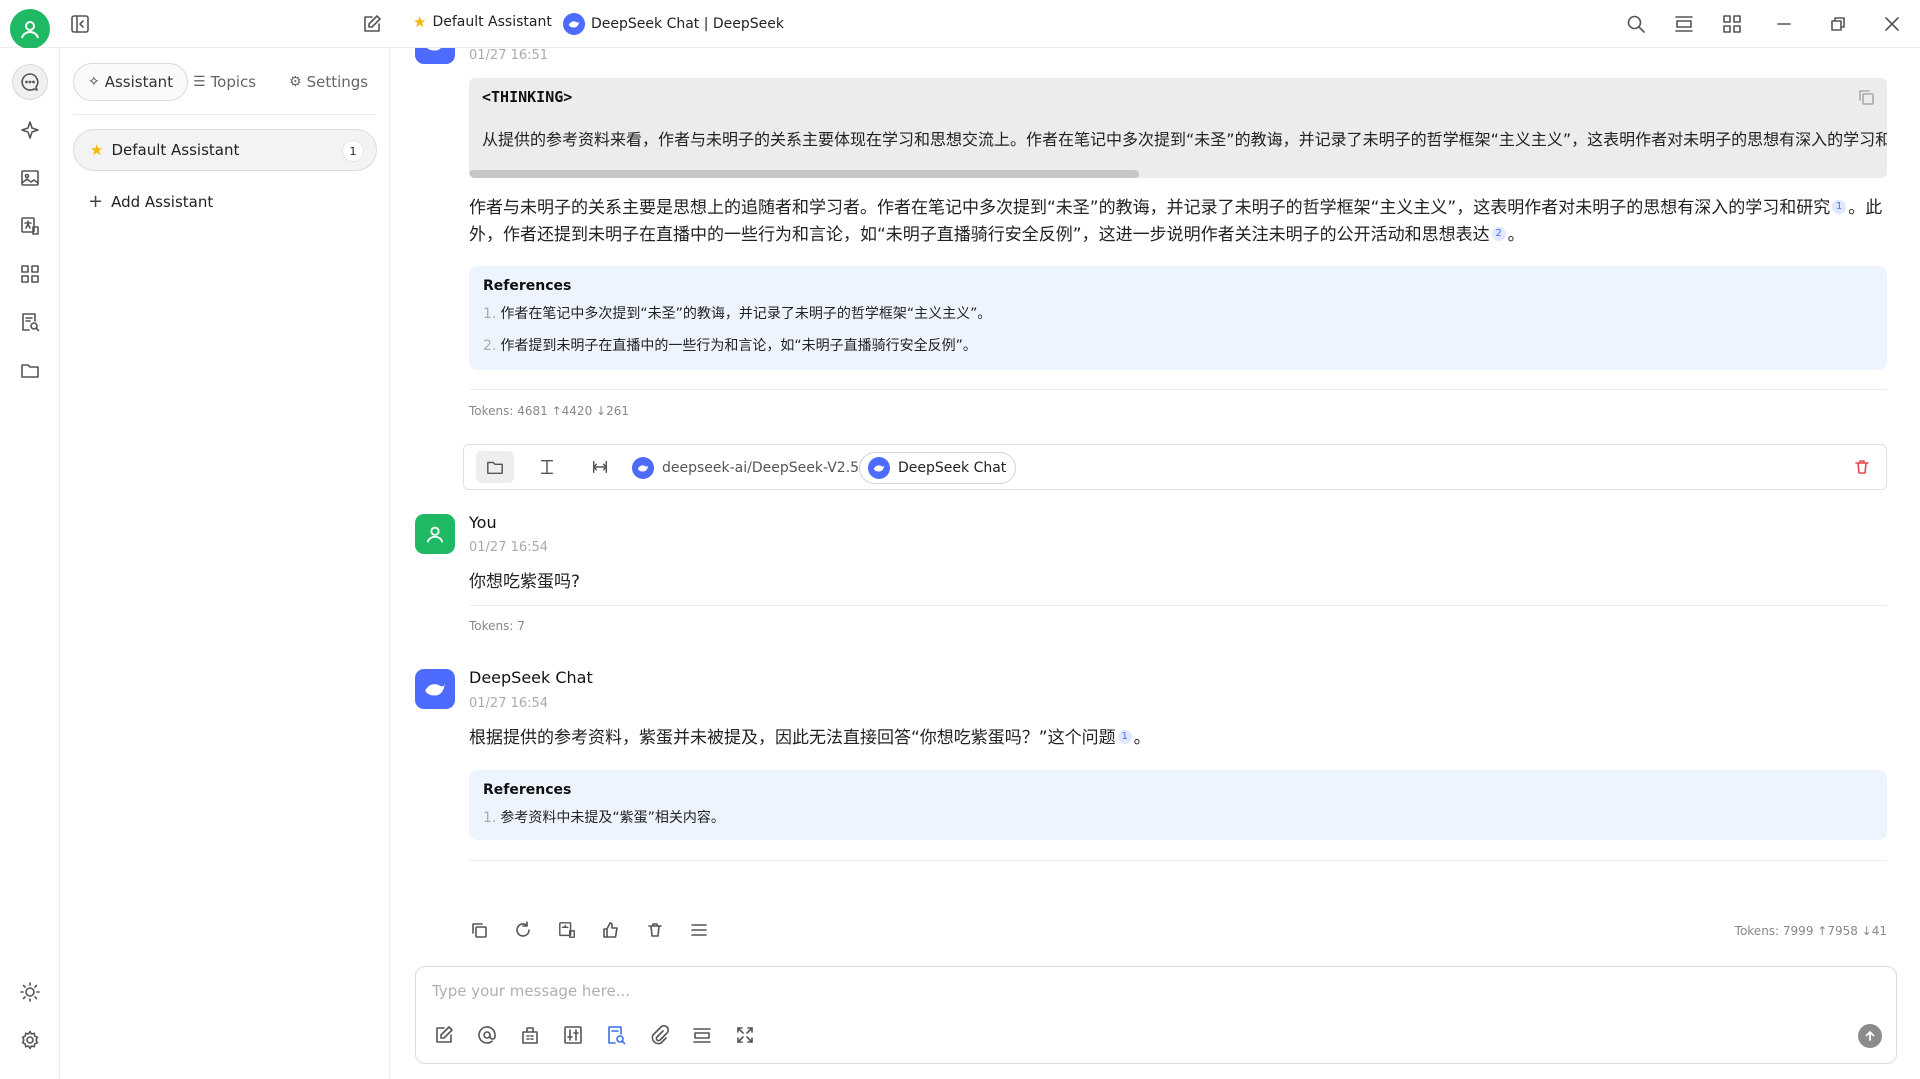  Describe the element at coordinates (495, 467) in the screenshot. I see `fold-button` at that location.